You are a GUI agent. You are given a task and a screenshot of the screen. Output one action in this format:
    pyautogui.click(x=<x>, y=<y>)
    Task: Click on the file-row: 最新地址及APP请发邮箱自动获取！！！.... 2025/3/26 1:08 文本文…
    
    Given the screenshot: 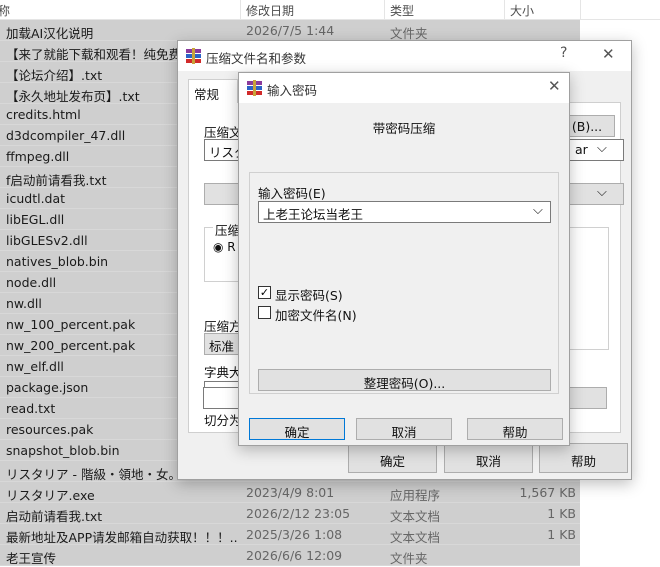 What is the action you would take?
    pyautogui.click(x=290, y=534)
    